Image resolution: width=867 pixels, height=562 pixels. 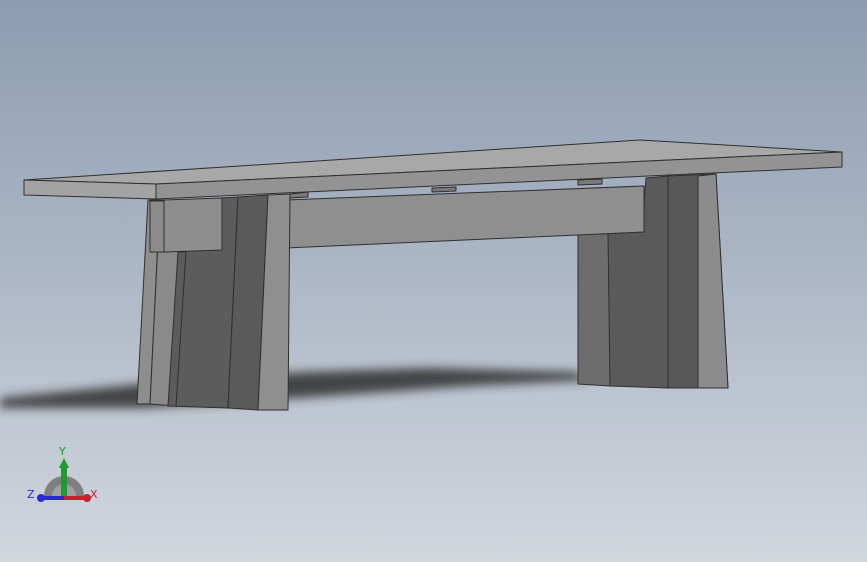 I want to click on x-axis-label: X, so click(x=94, y=494).